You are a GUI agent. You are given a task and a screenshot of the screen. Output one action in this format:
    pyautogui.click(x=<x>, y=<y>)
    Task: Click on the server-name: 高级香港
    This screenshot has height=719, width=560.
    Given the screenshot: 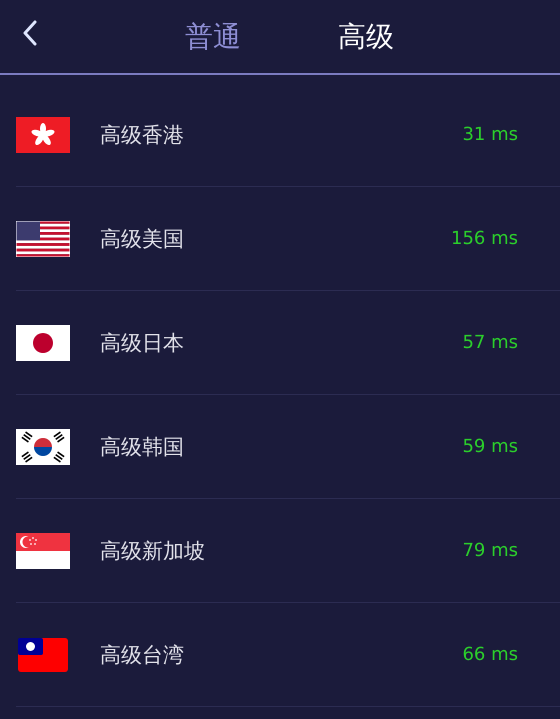 What is the action you would take?
    pyautogui.click(x=240, y=134)
    